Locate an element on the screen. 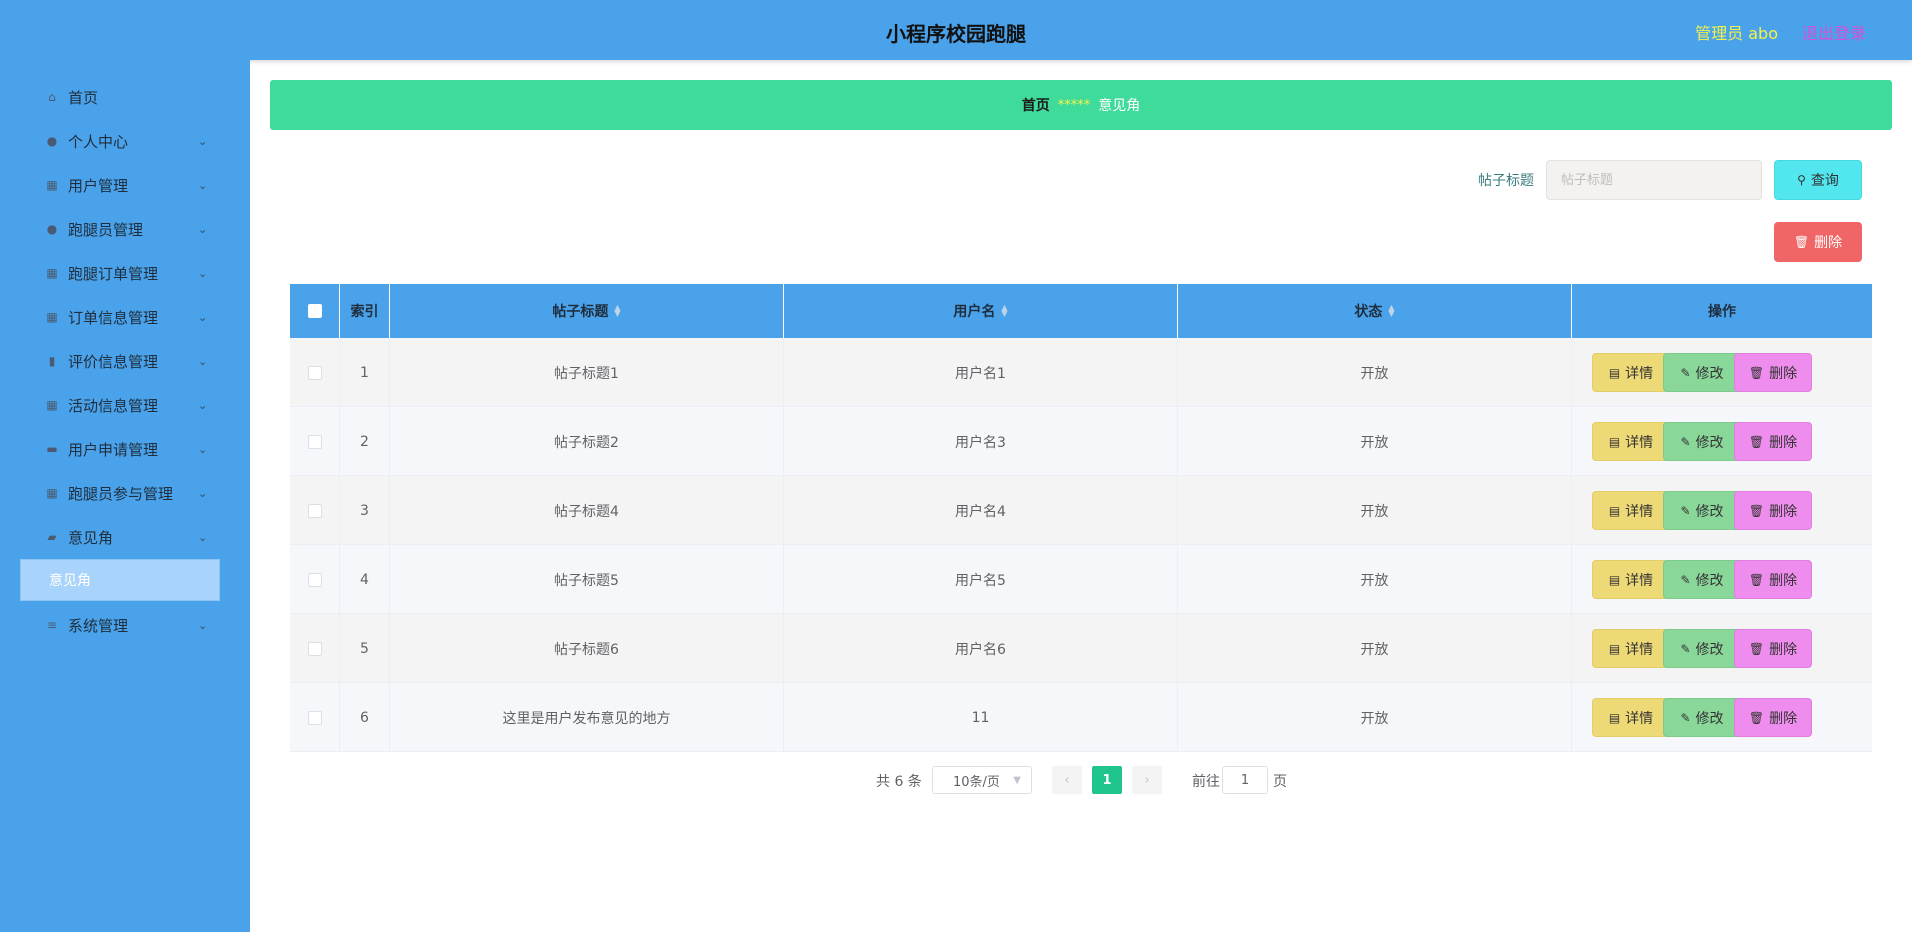 Image resolution: width=1912 pixels, height=932 pixels. actions-cell: ▤ 详情 ✎ 修改 🗑 删除 is located at coordinates (1722, 579).